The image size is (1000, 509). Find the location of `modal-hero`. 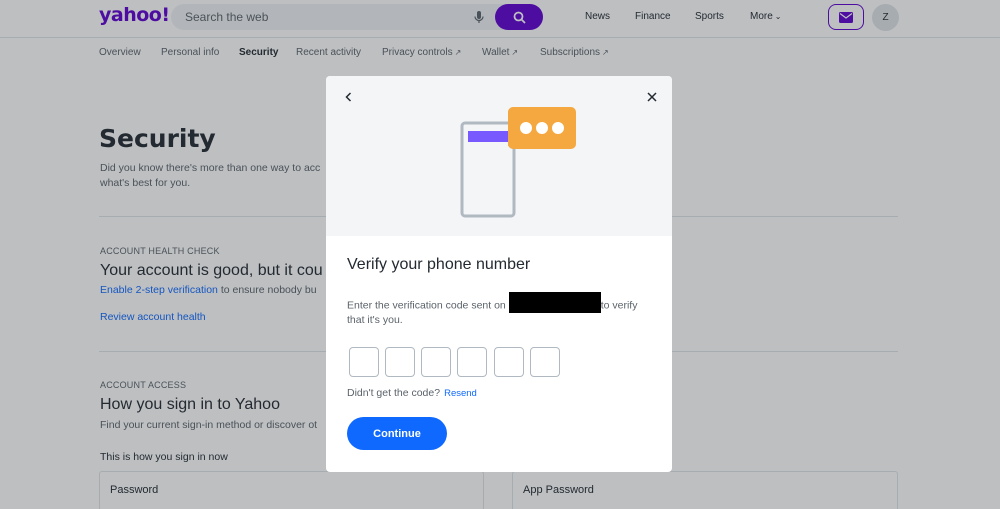

modal-hero is located at coordinates (499, 156).